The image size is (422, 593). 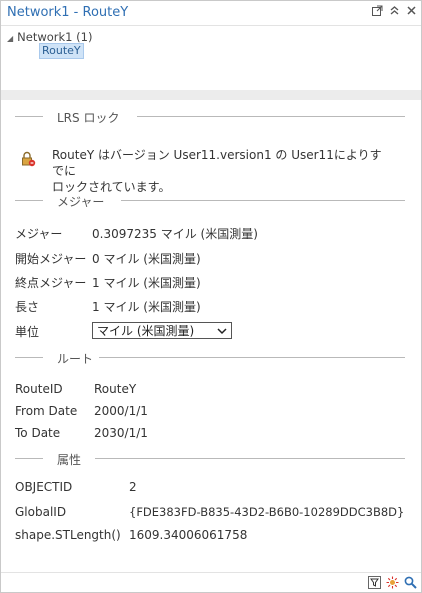 I want to click on collapse-icon, so click(x=394, y=11).